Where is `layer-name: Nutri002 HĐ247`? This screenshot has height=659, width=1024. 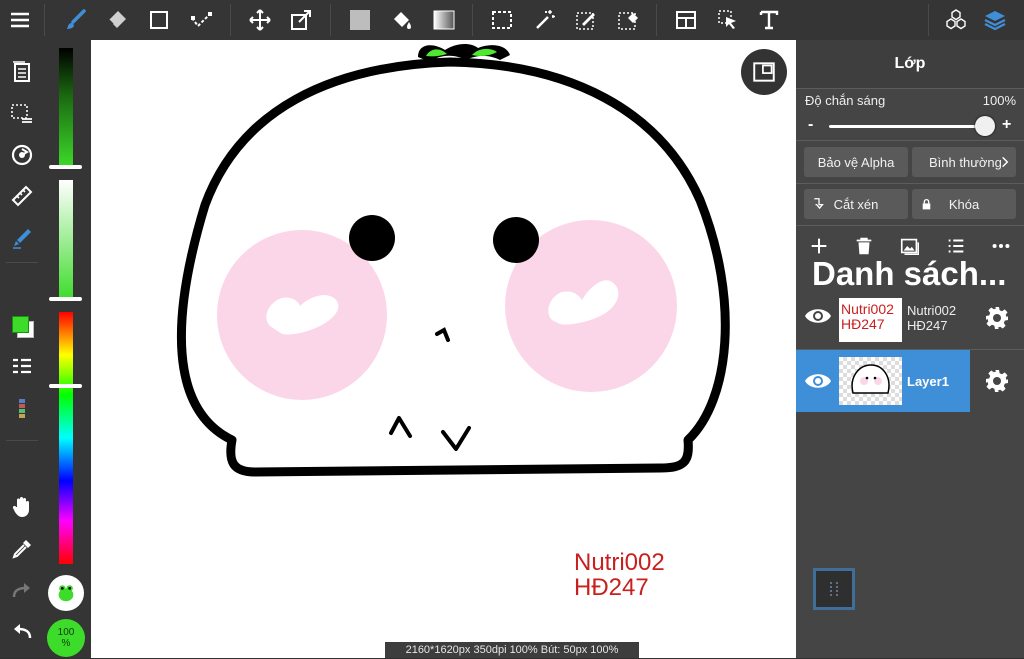 layer-name: Nutri002 HĐ247 is located at coordinates (931, 318).